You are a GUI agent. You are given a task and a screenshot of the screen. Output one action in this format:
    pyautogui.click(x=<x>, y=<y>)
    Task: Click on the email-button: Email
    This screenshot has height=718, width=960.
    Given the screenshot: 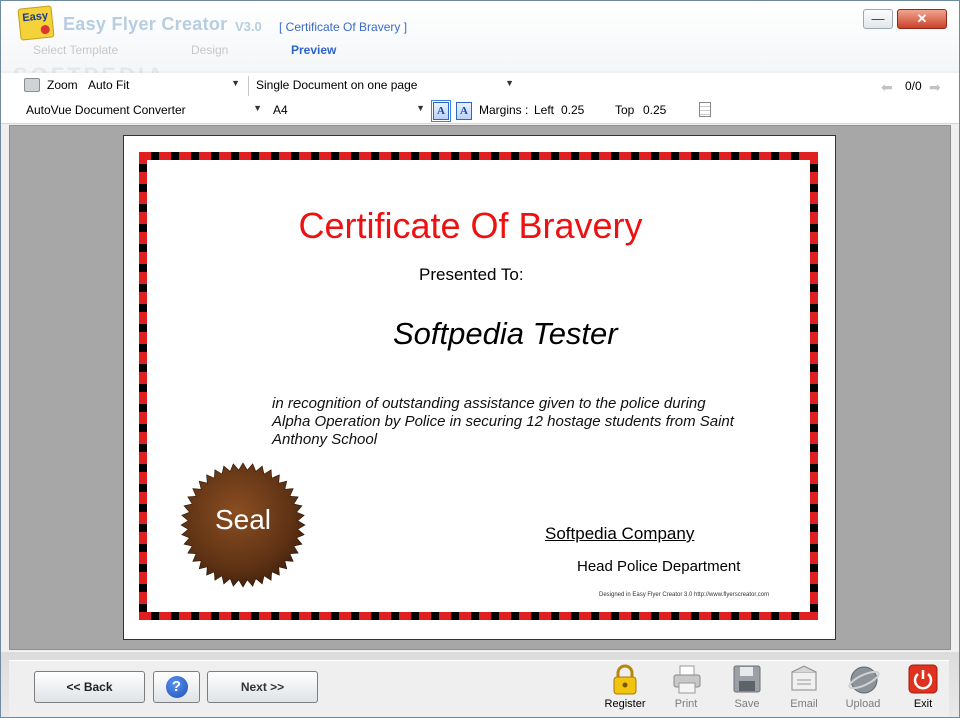 What is the action you would take?
    pyautogui.click(x=804, y=687)
    